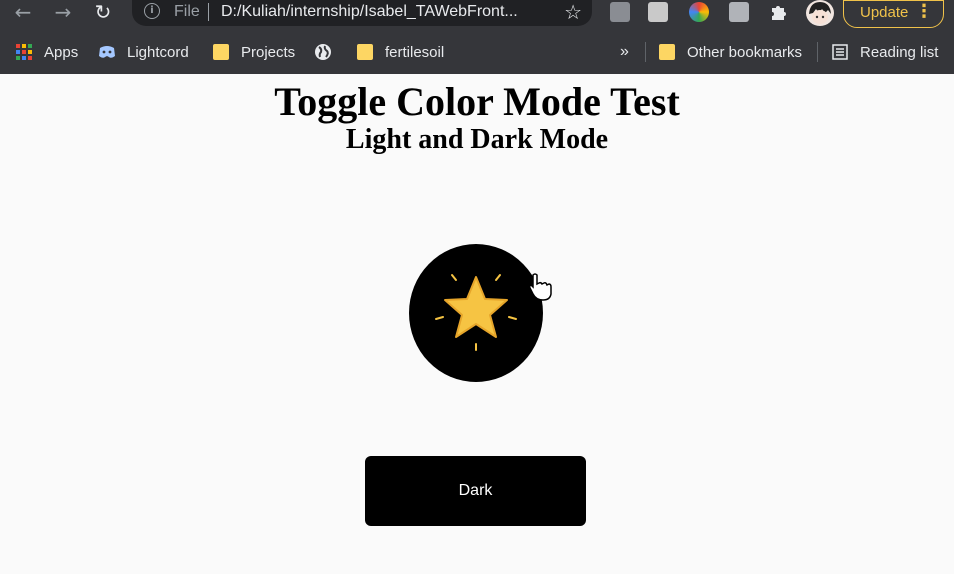 The width and height of the screenshot is (954, 574). What do you see at coordinates (840, 52) in the screenshot?
I see `reading-list-icon` at bounding box center [840, 52].